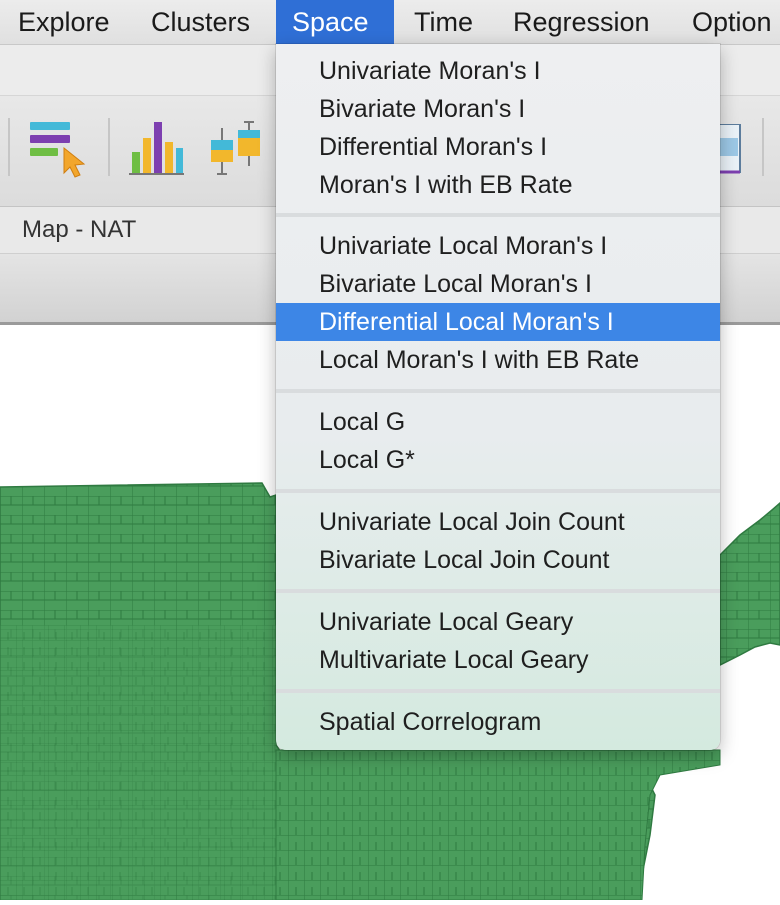 This screenshot has height=905, width=780. What do you see at coordinates (498, 246) in the screenshot?
I see `menu-item-univariate-local-morans-i: Univariate Local Moran's I` at bounding box center [498, 246].